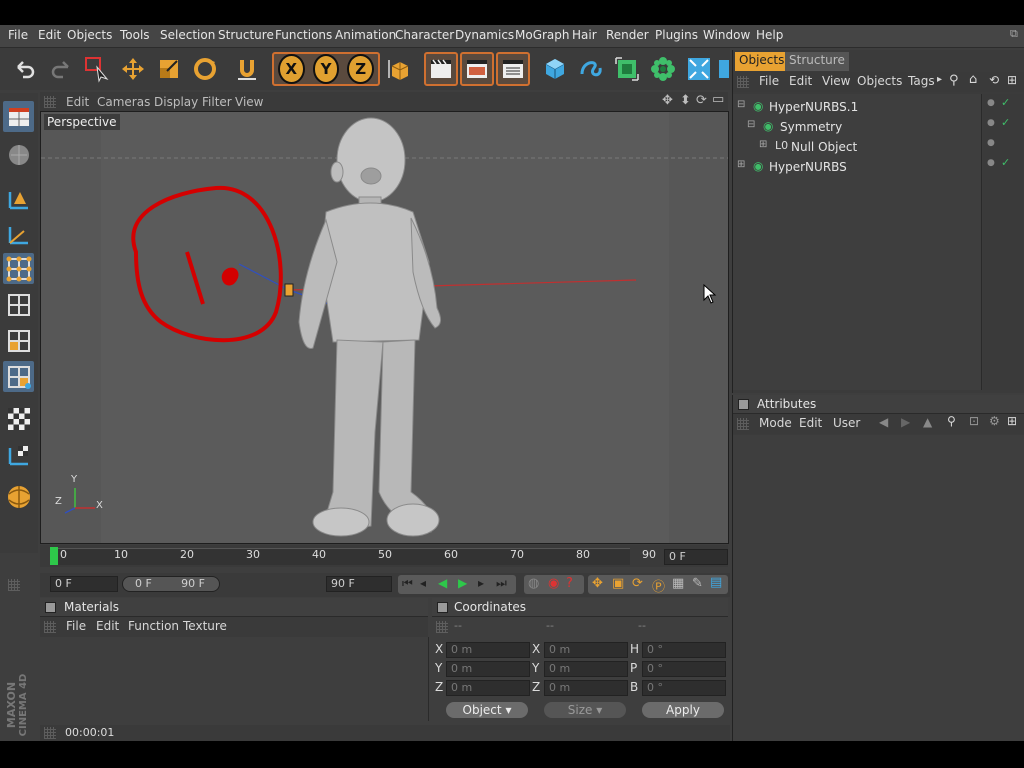 Image resolution: width=1024 pixels, height=768 pixels. What do you see at coordinates (905, 422) in the screenshot?
I see `forward-arrow-icon: ▶` at bounding box center [905, 422].